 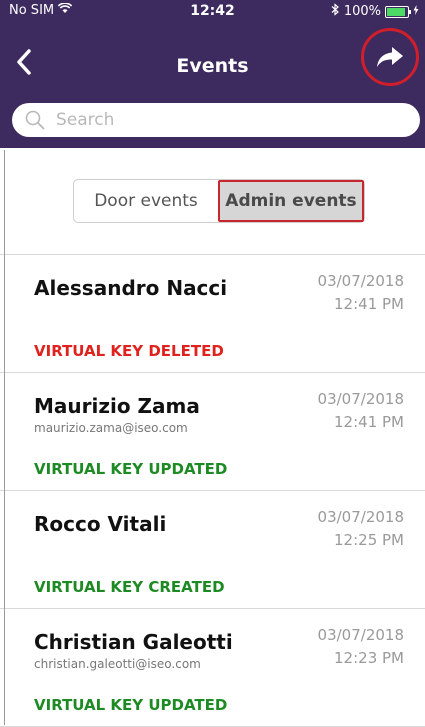 I want to click on header: No SIM 12:42 100% Events, so click(x=212, y=47).